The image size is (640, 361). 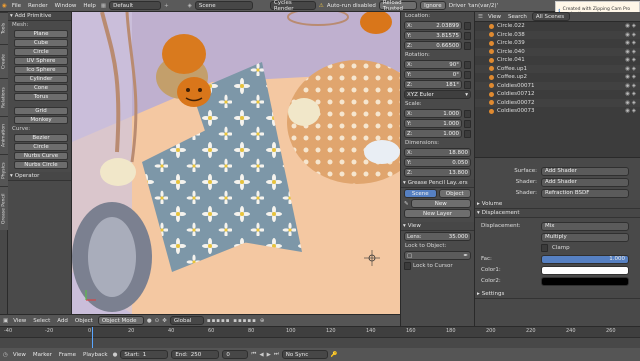 I want to click on scene-icon: ◈, so click(x=190, y=6).